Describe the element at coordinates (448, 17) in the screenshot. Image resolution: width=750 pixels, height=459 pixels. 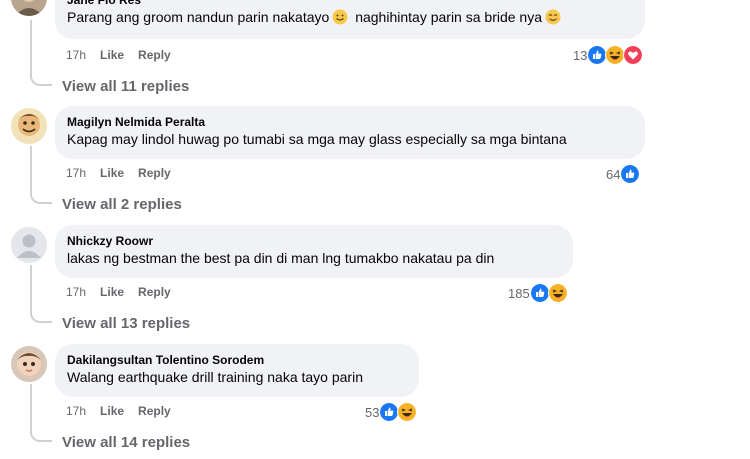
I see `comment-text-part: naghihintay parin sa bride nya` at that location.